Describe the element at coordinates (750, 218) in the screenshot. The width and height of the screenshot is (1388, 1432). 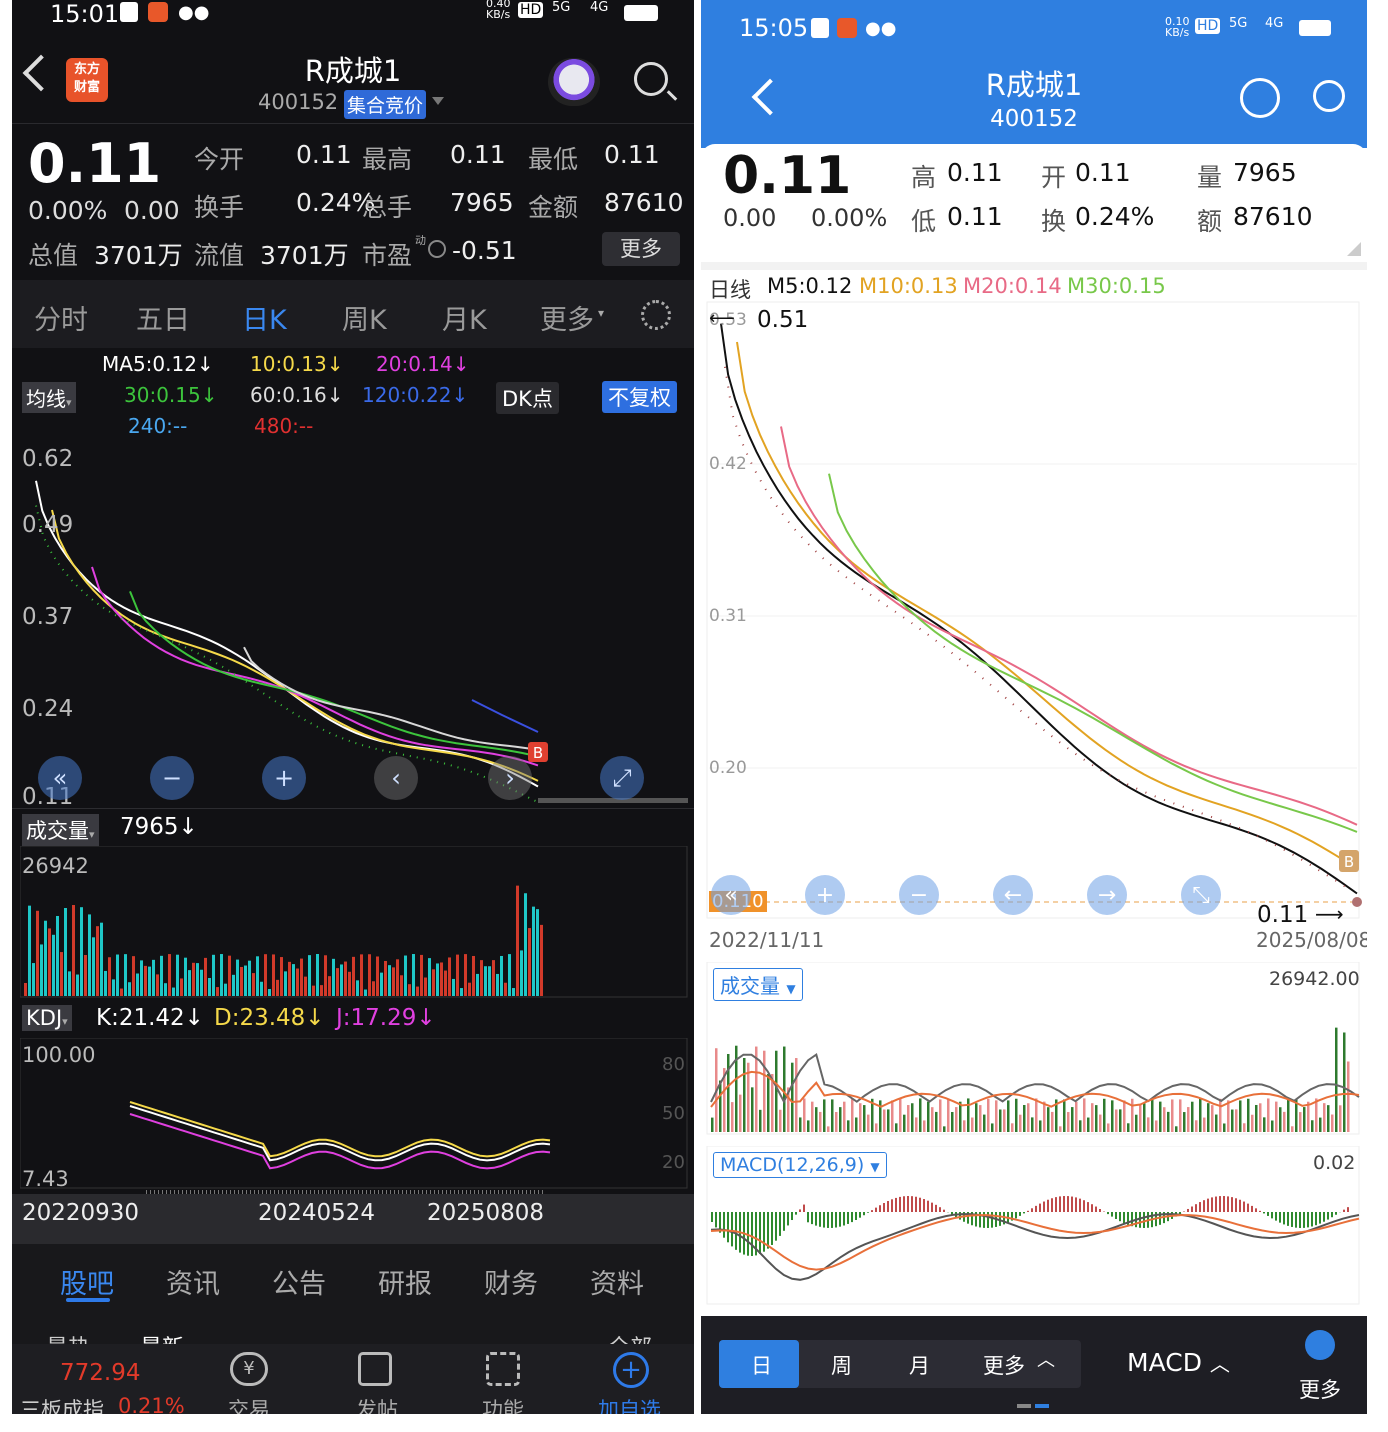
I see `change-value: 0.00` at that location.